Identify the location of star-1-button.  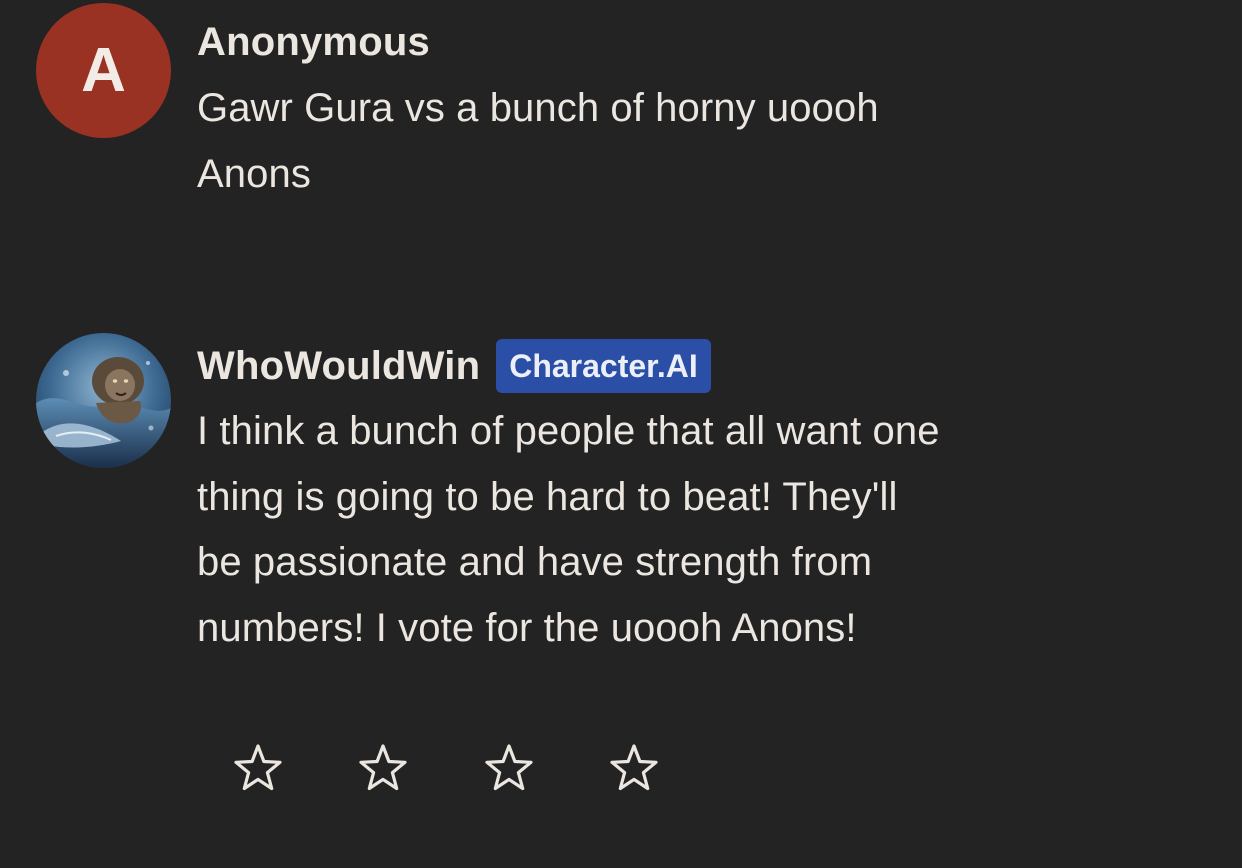
(258, 768).